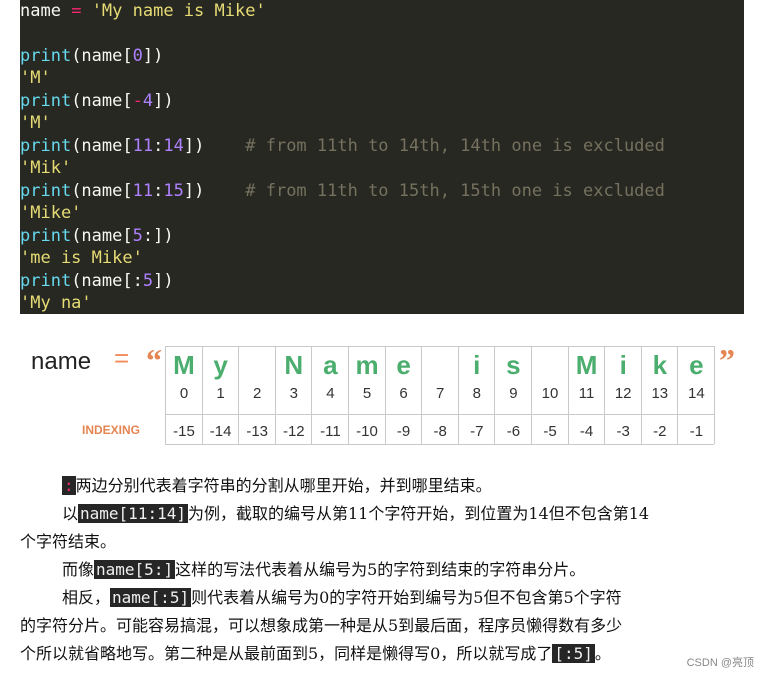 The height and width of the screenshot is (675, 772). Describe the element at coordinates (137, 101) in the screenshot. I see `code-operator: -` at that location.